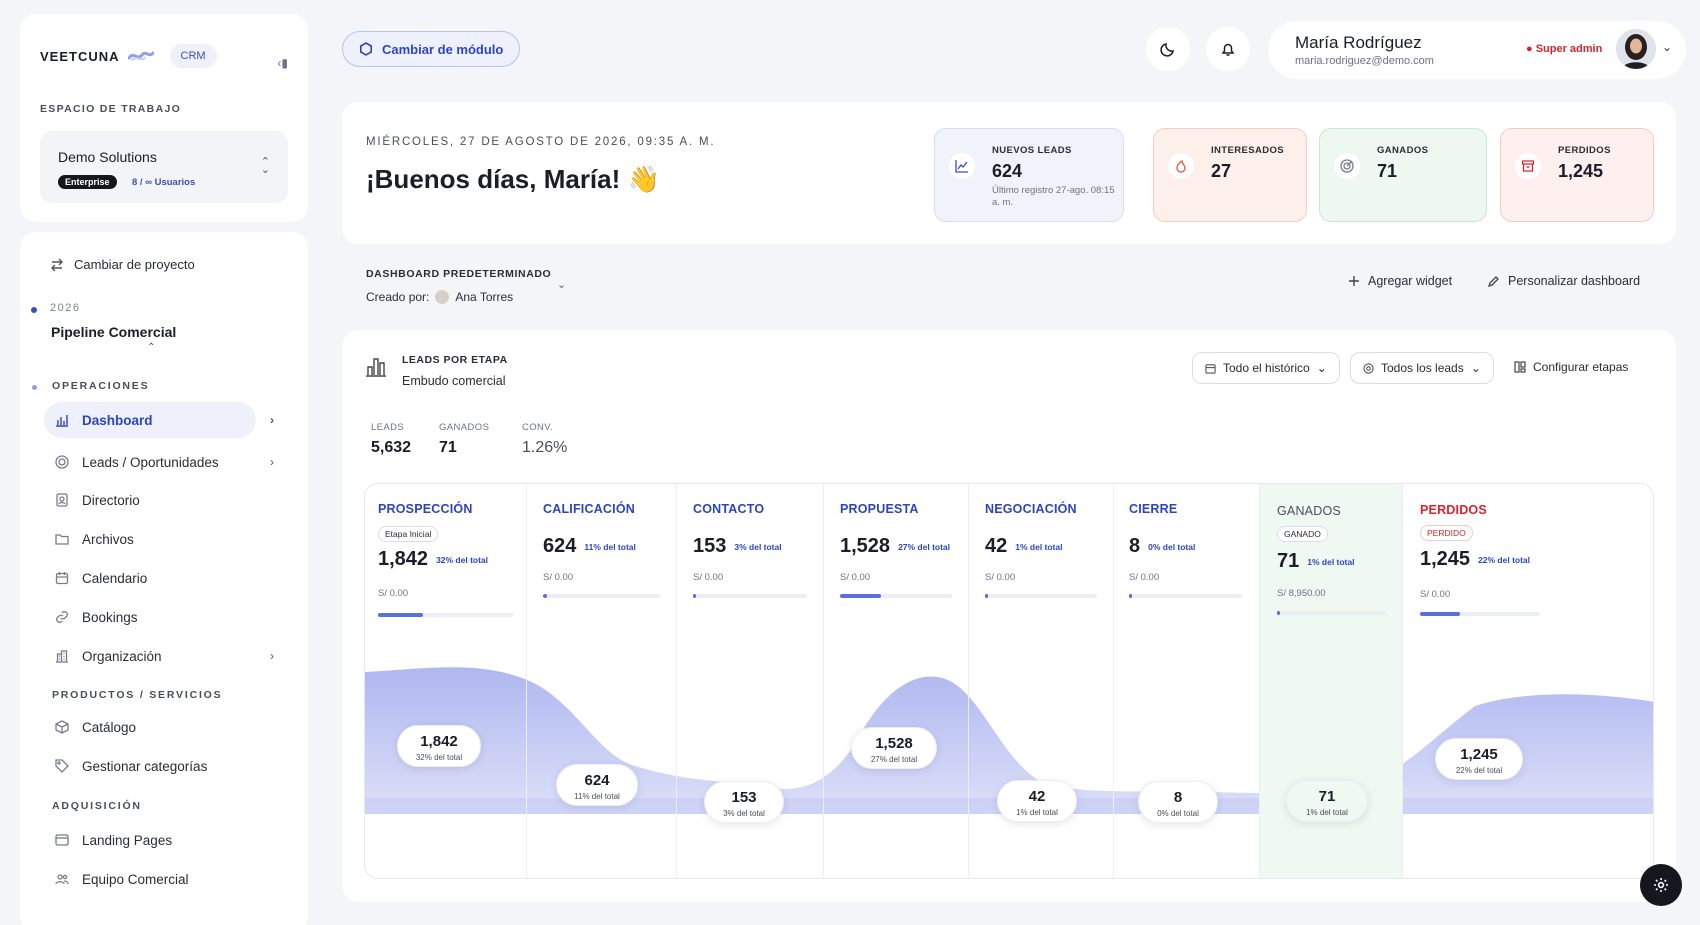  Describe the element at coordinates (1037, 796) in the screenshot. I see `bubble-value: 42` at that location.